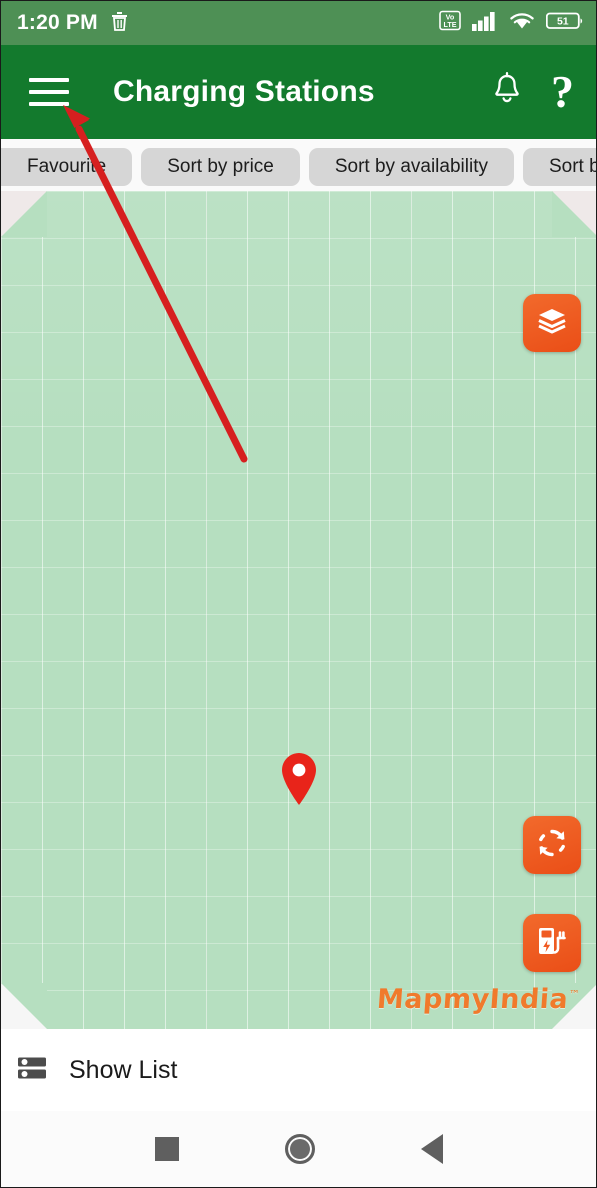 The height and width of the screenshot is (1188, 597). What do you see at coordinates (485, 23) in the screenshot?
I see `signal-bars-icon` at bounding box center [485, 23].